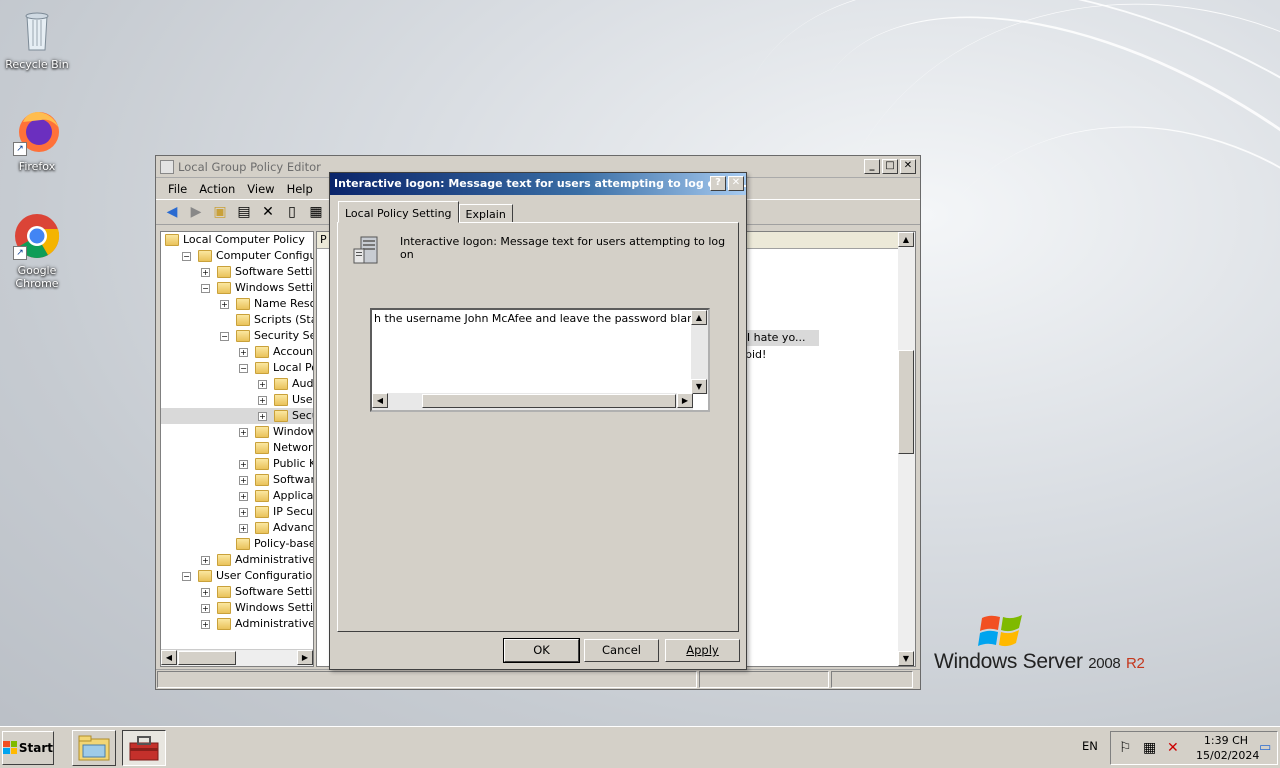  Describe the element at coordinates (1125, 748) in the screenshot. I see `action-center-flag-icon: ⚐` at that location.